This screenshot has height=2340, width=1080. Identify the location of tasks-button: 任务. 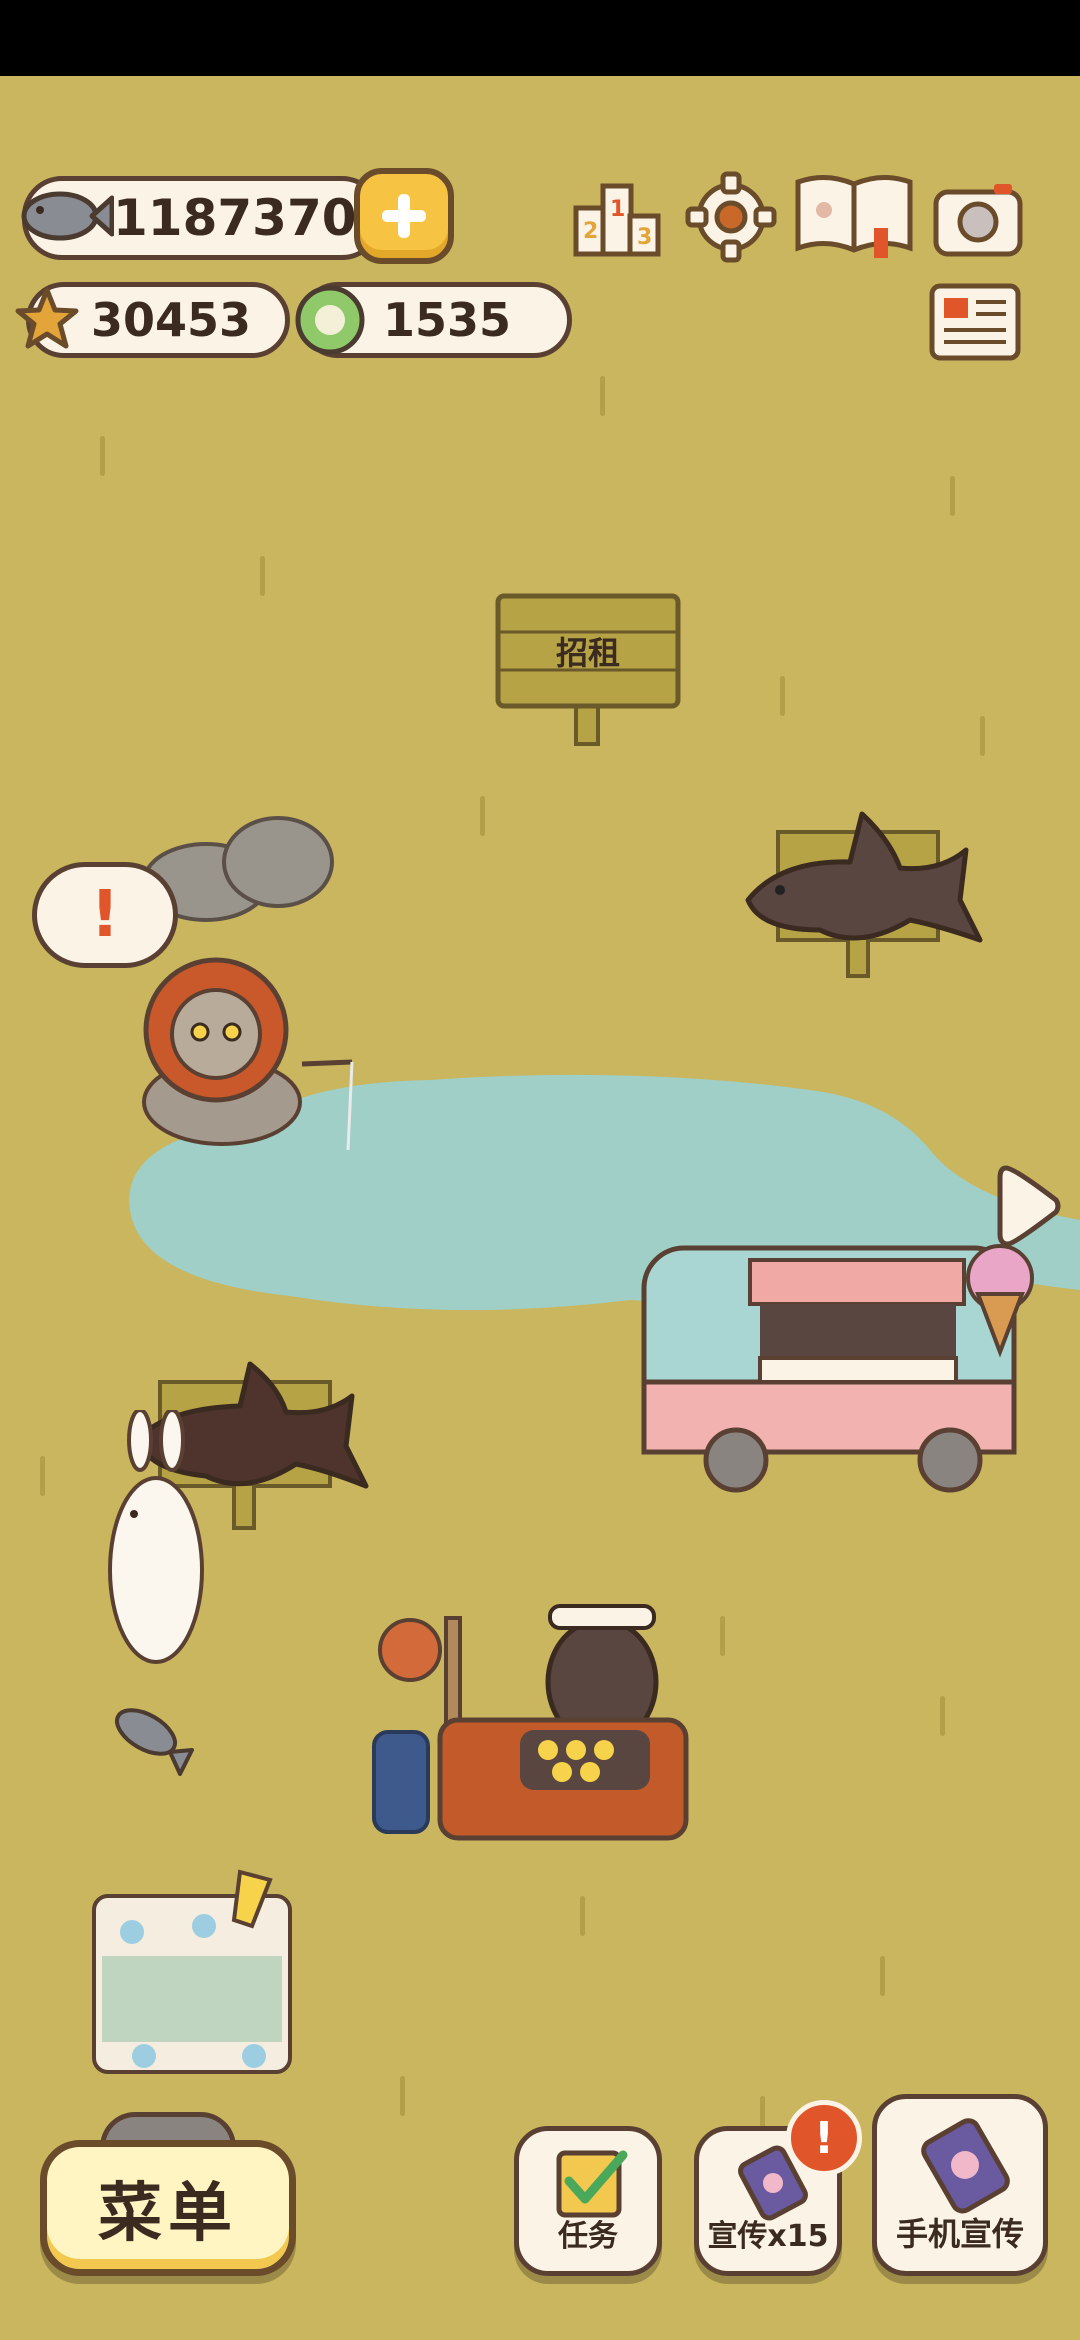
(588, 2201).